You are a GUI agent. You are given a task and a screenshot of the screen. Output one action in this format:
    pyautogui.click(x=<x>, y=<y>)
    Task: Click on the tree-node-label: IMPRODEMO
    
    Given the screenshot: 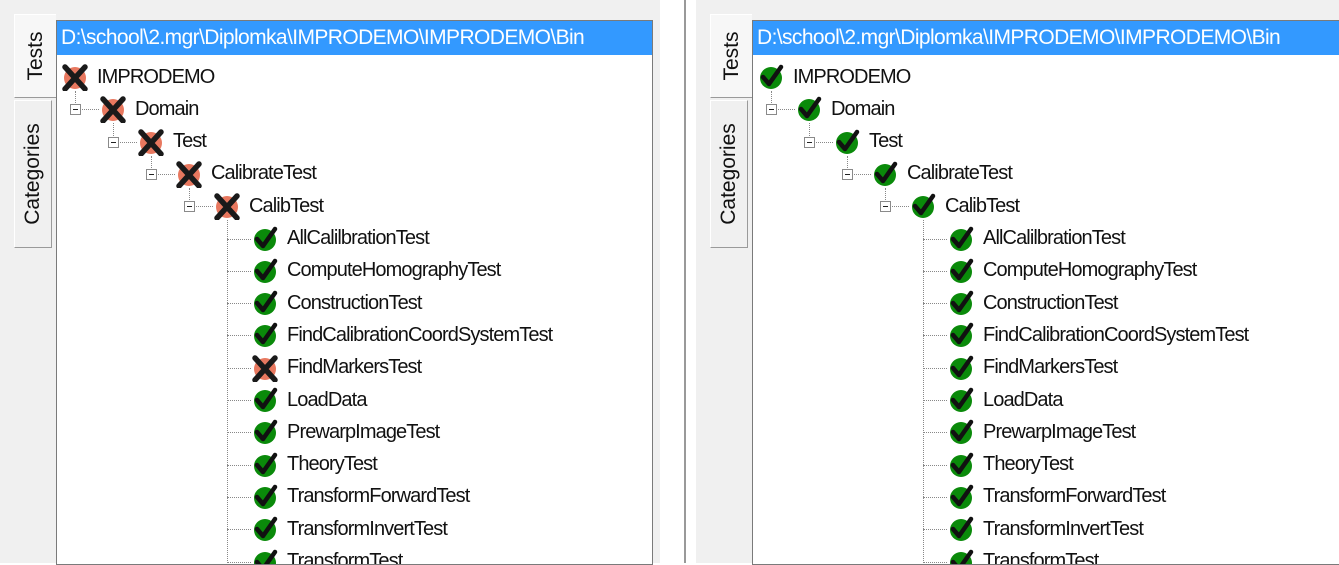 What is the action you would take?
    pyautogui.click(x=155, y=77)
    